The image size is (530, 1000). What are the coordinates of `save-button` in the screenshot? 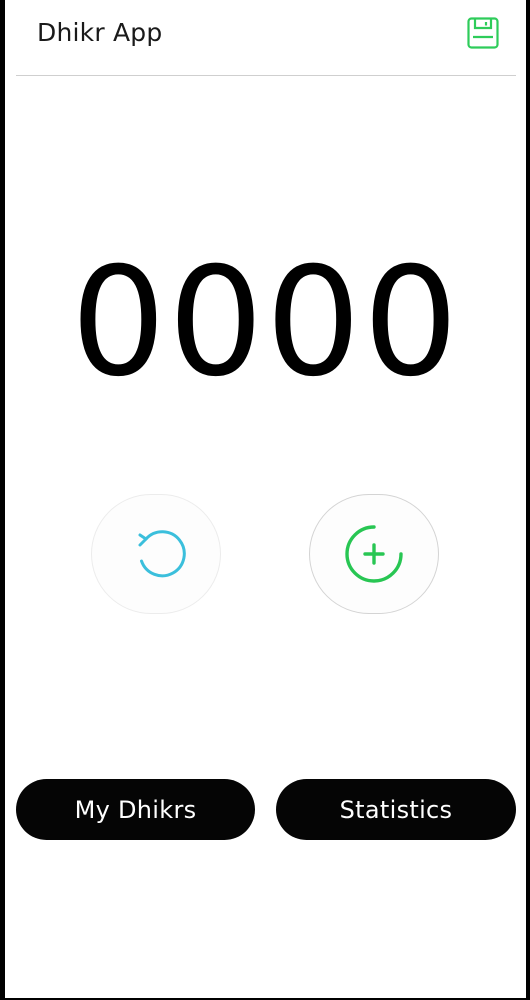 It's located at (483, 33).